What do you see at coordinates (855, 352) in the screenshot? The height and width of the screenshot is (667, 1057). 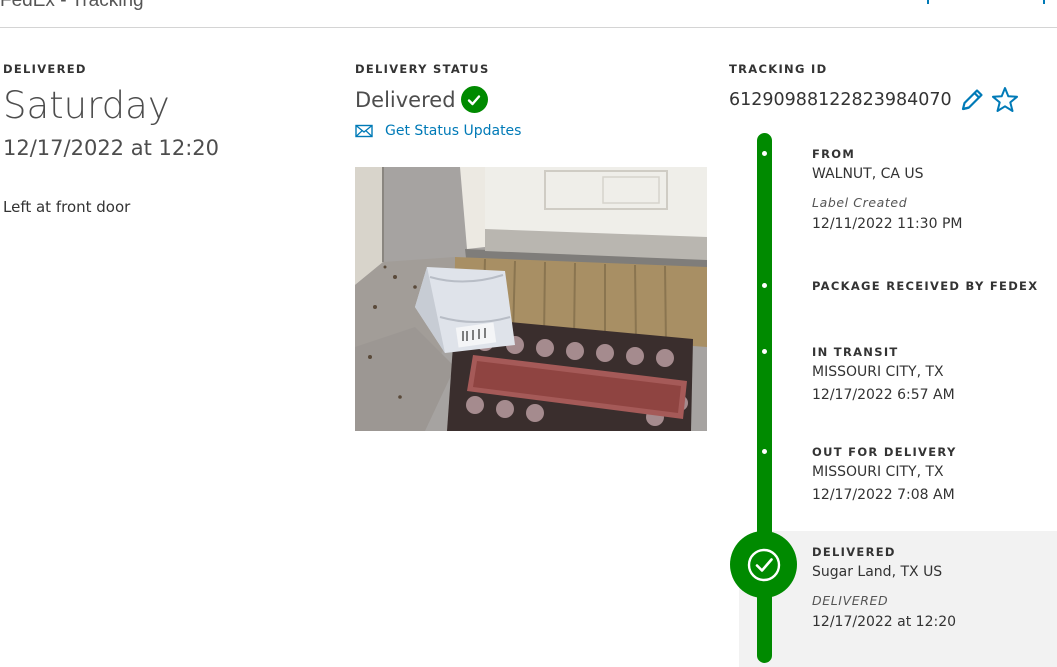 I see `step-title: IN TRANSIT` at bounding box center [855, 352].